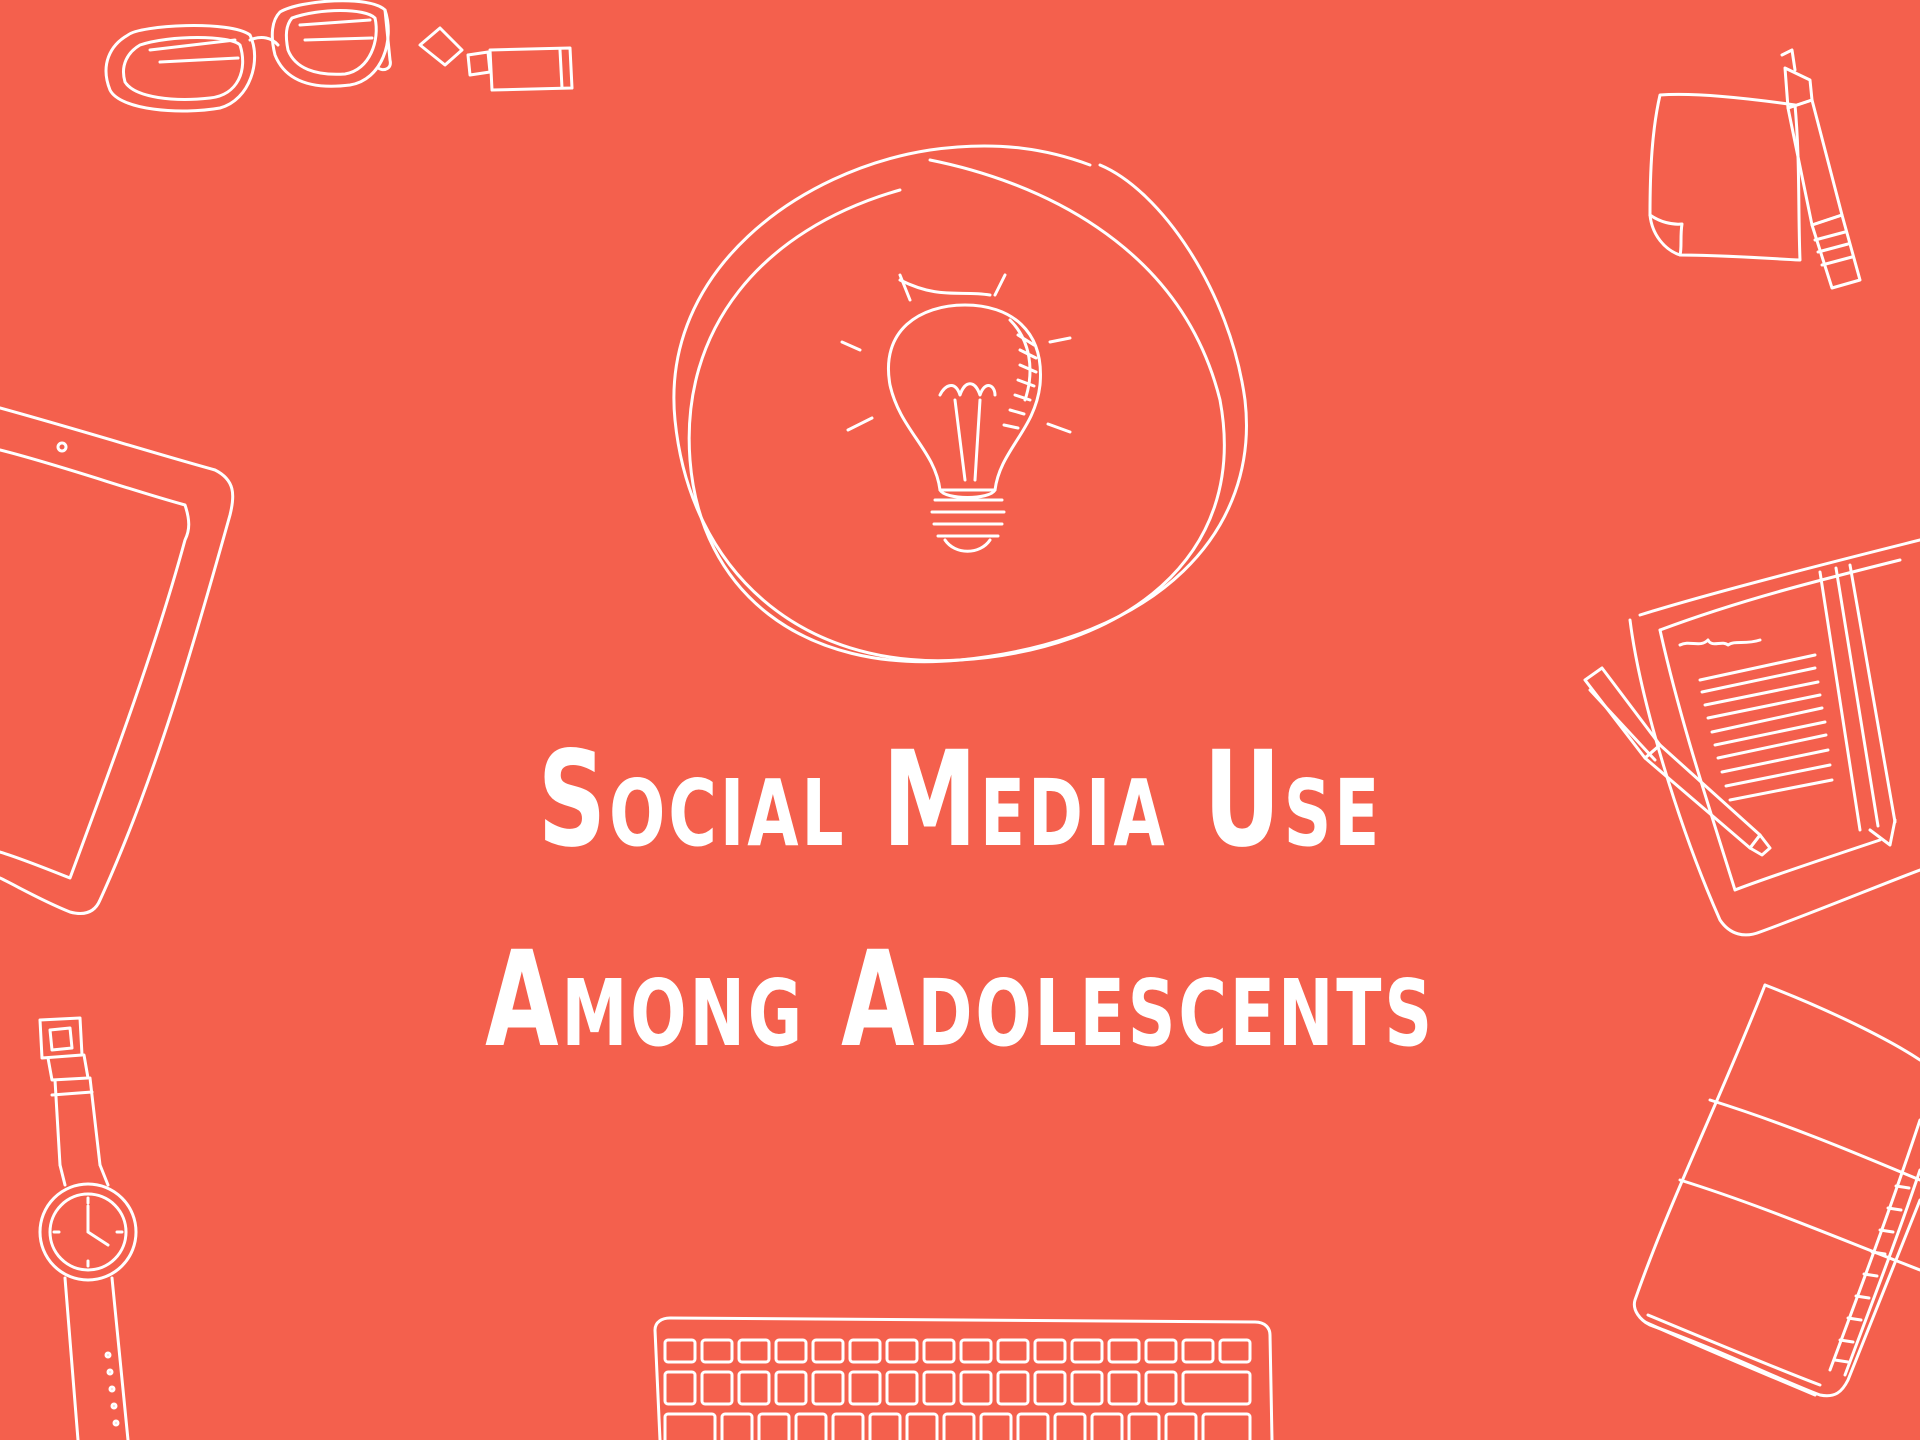 This screenshot has width=1920, height=1440. Describe the element at coordinates (960, 800) in the screenshot. I see `title-line-1: Social Media Use` at that location.